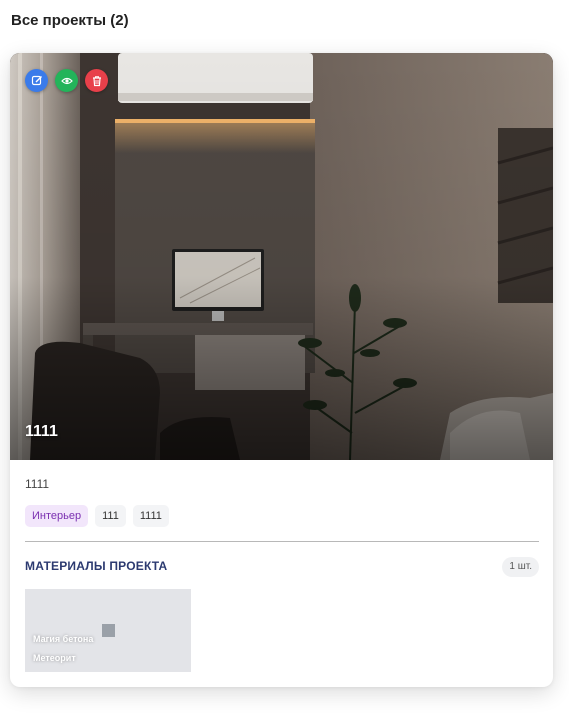 The height and width of the screenshot is (715, 569). Describe the element at coordinates (41, 431) in the screenshot. I see `project-cover-title: 1111` at that location.